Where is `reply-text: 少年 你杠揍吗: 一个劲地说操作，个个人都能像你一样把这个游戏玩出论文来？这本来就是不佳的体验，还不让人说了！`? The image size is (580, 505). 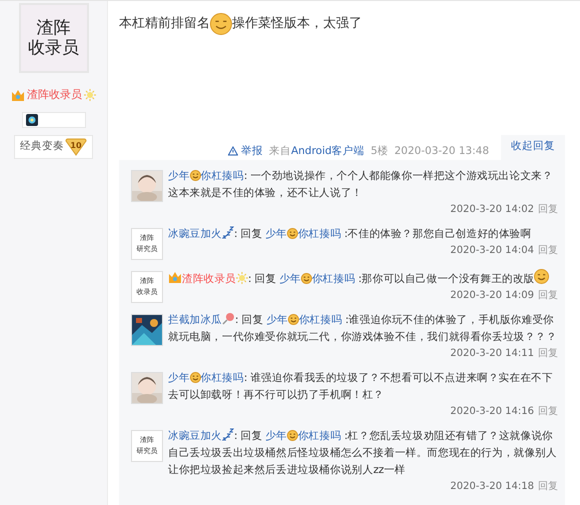 reply-text: 少年 你杠揍吗: 一个劲地说操作，个个人都能像你一样把这个游戏玩出论文来？这本来就是不佳的体验，还不让人说了！ is located at coordinates (361, 184).